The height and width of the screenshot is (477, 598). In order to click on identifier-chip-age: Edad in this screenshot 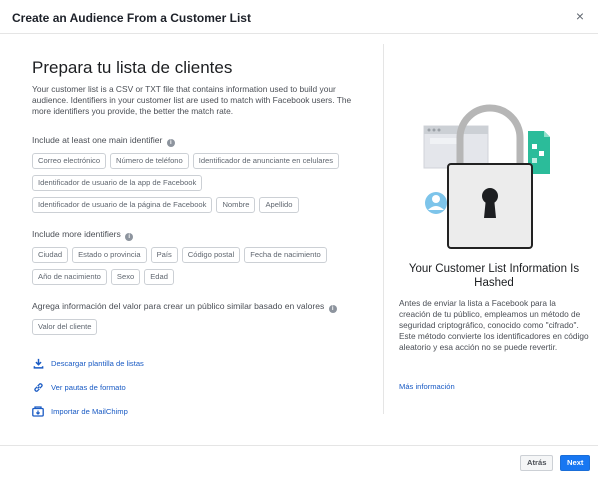, I will do `click(159, 277)`.